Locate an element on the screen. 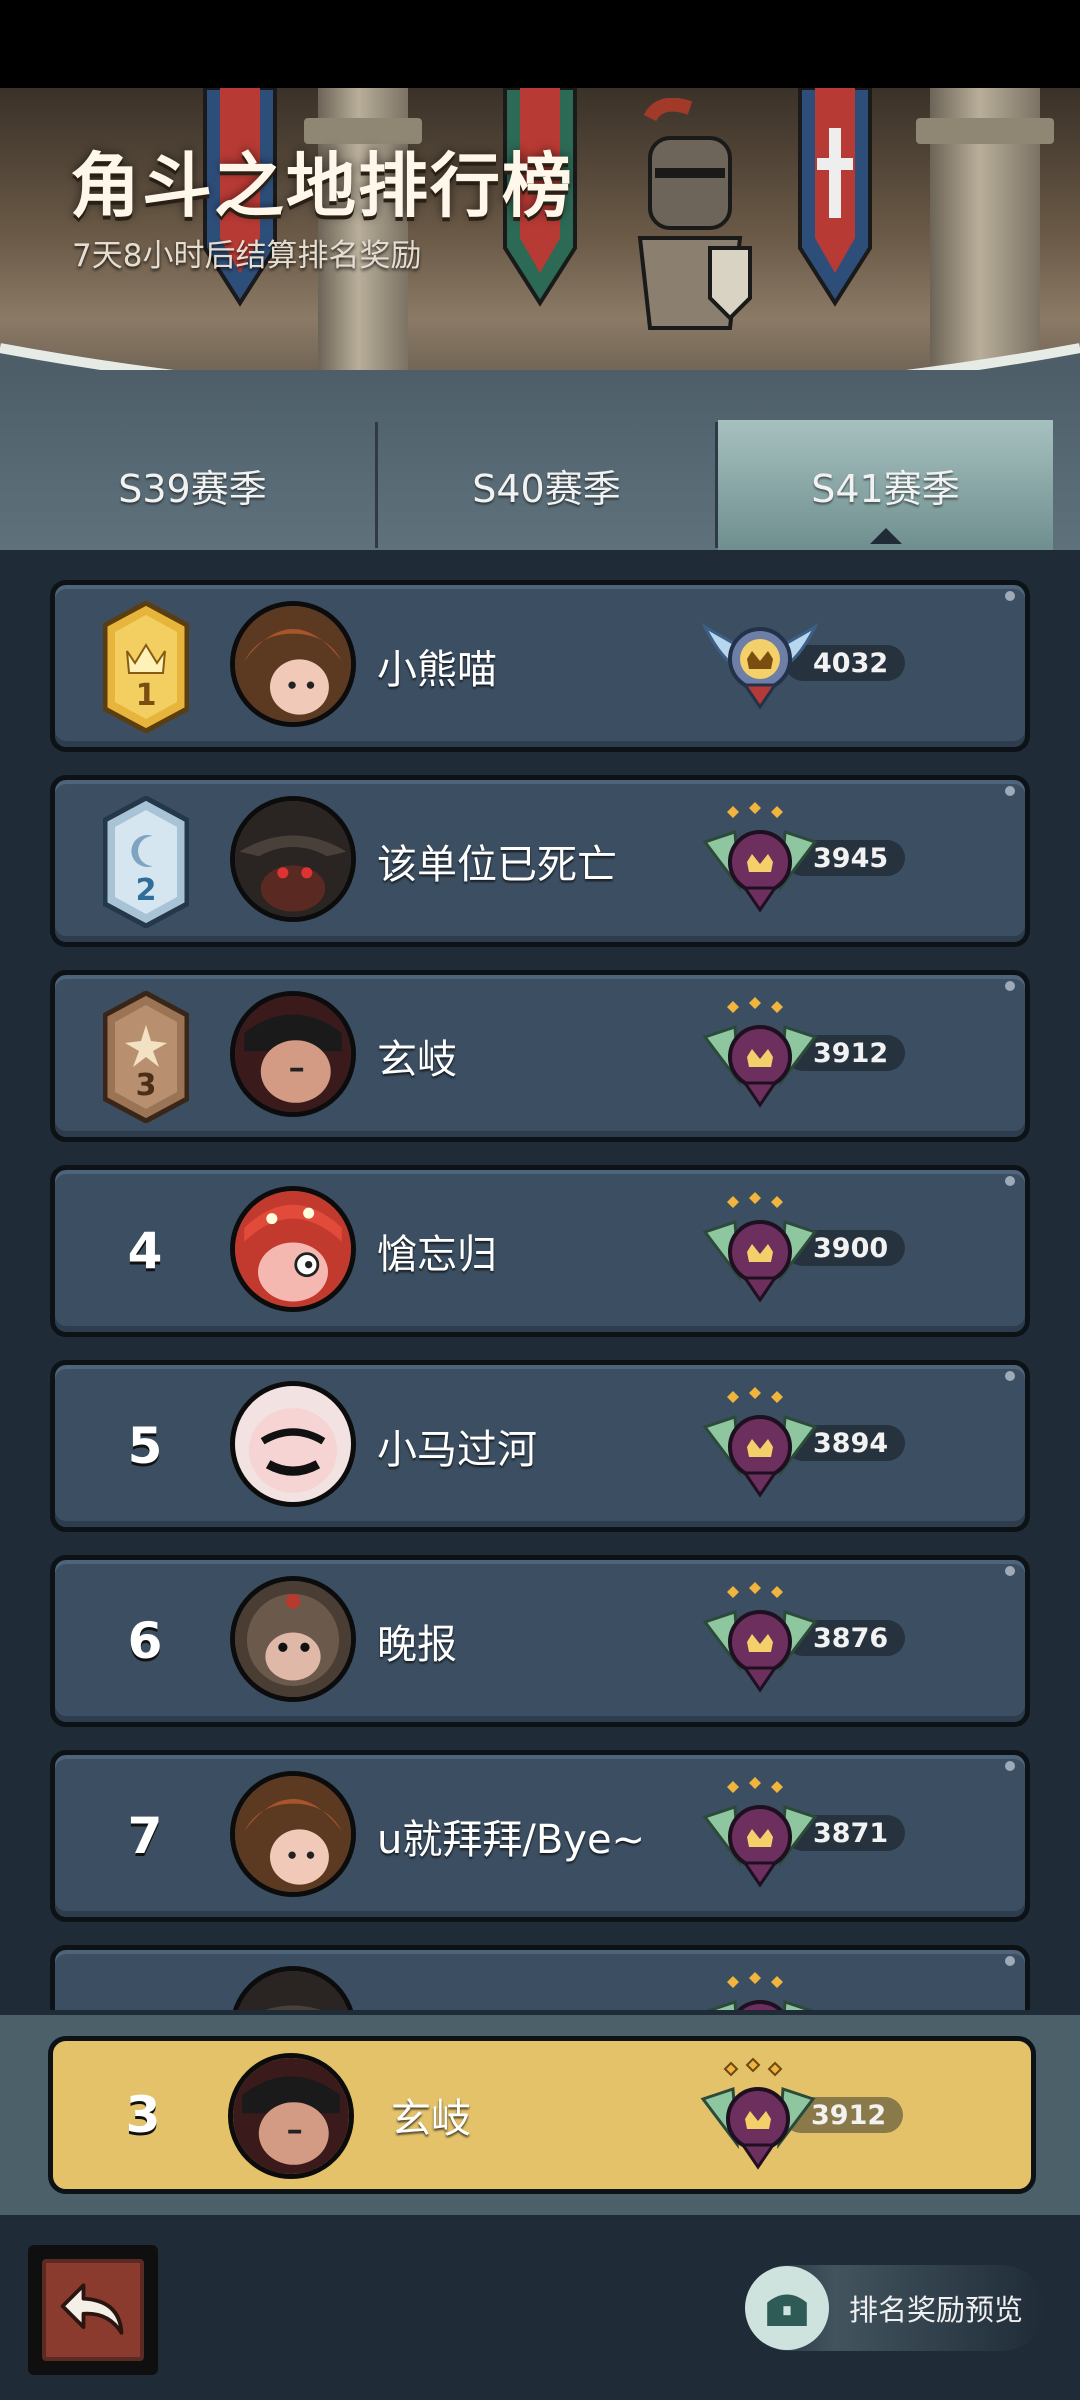  leaderboard-row: 7 u就拜拜/Bye~ 3871 is located at coordinates (540, 1836).